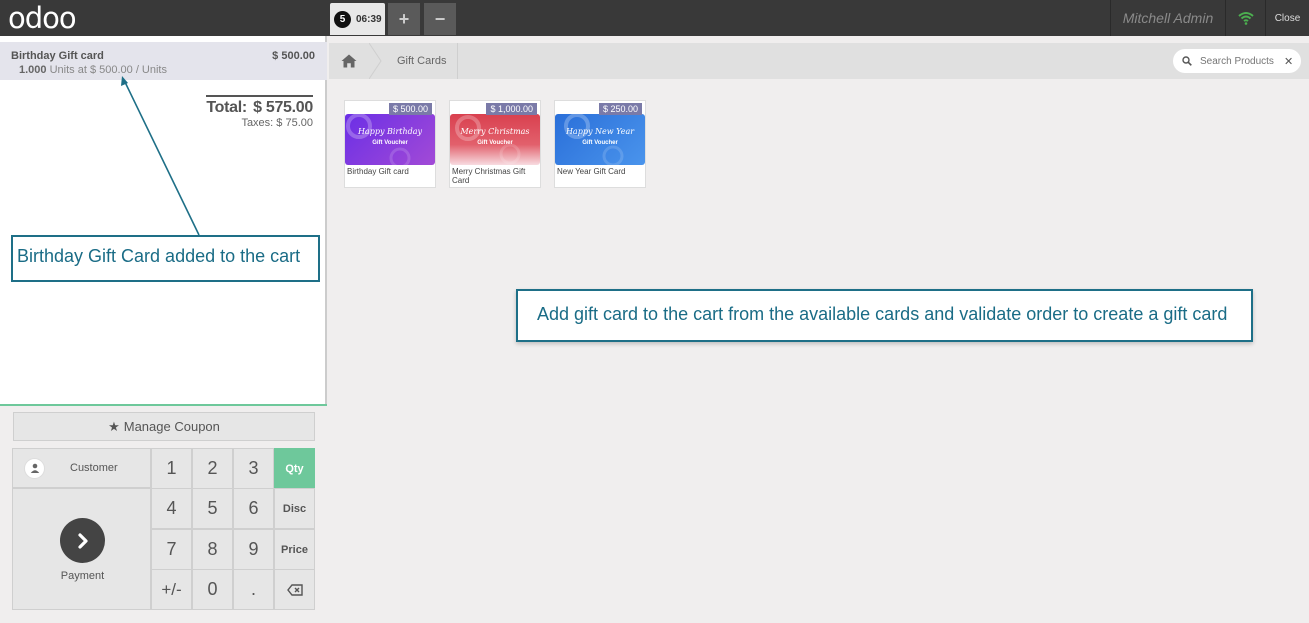 This screenshot has height=623, width=1309. I want to click on payment-label: Payment, so click(82, 576).